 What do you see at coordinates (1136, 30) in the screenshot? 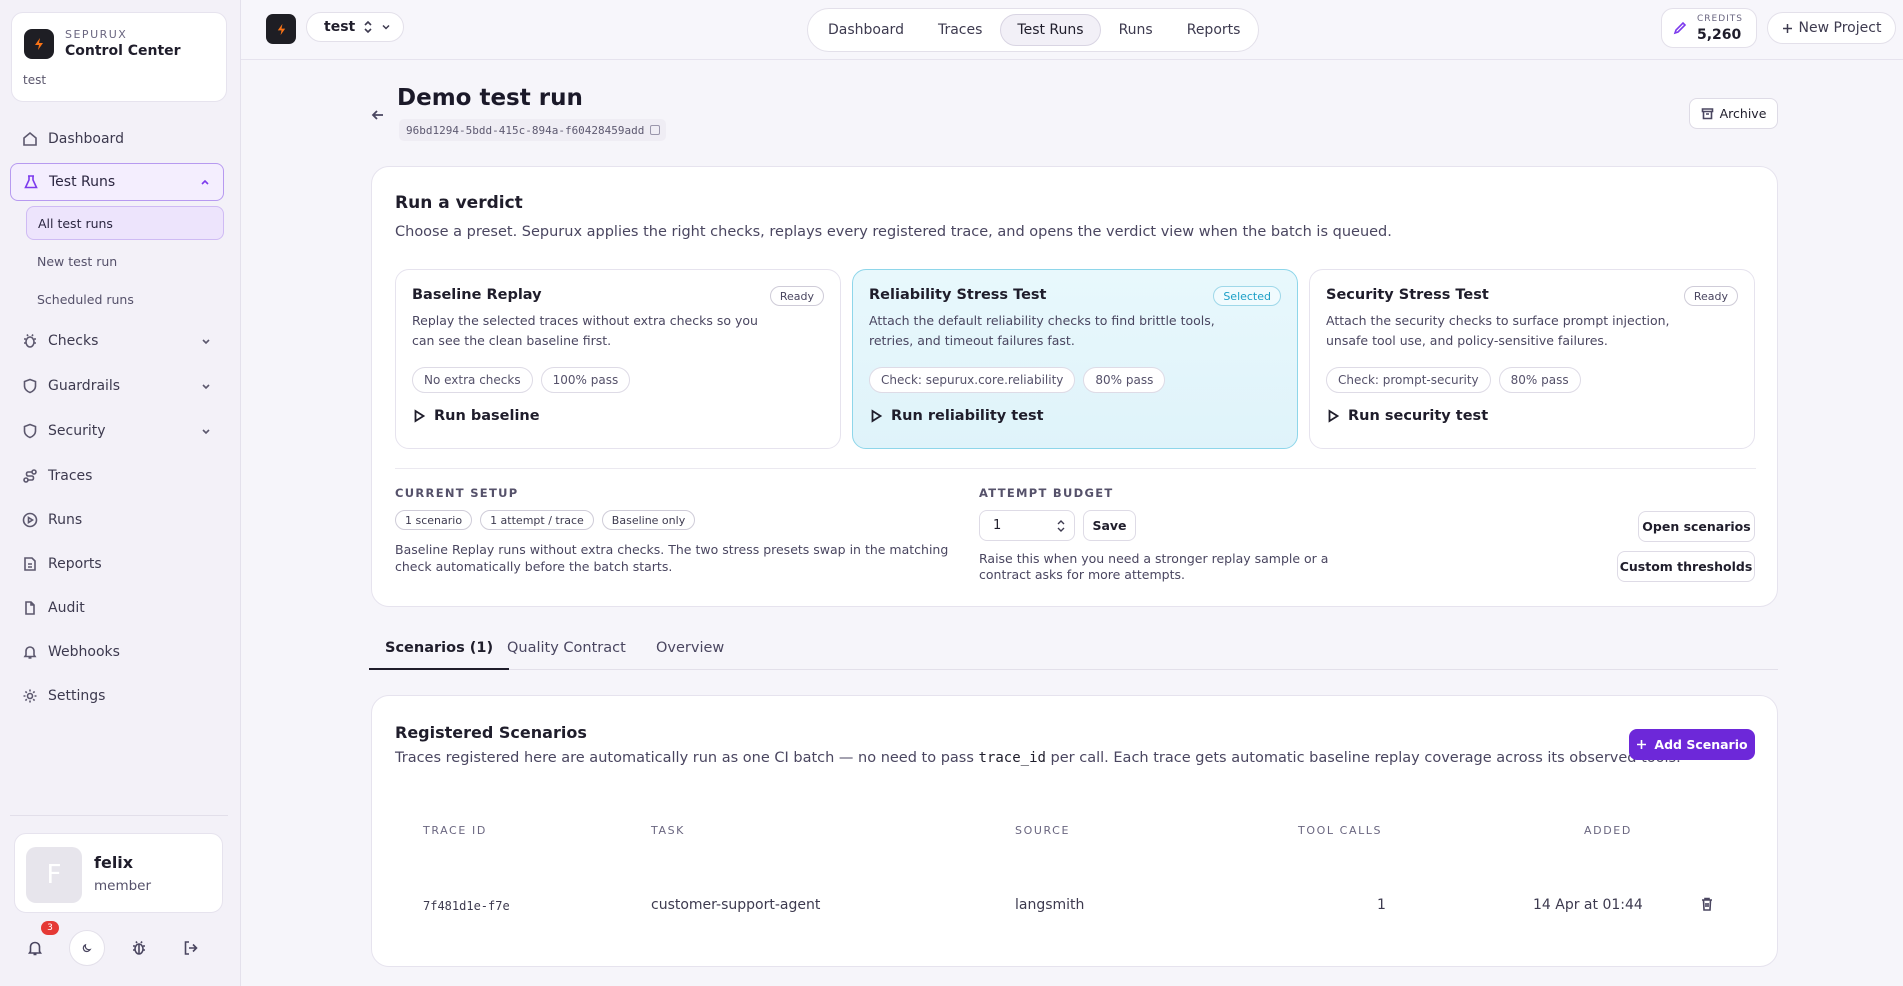
I see `topnav-runs: Runs` at bounding box center [1136, 30].